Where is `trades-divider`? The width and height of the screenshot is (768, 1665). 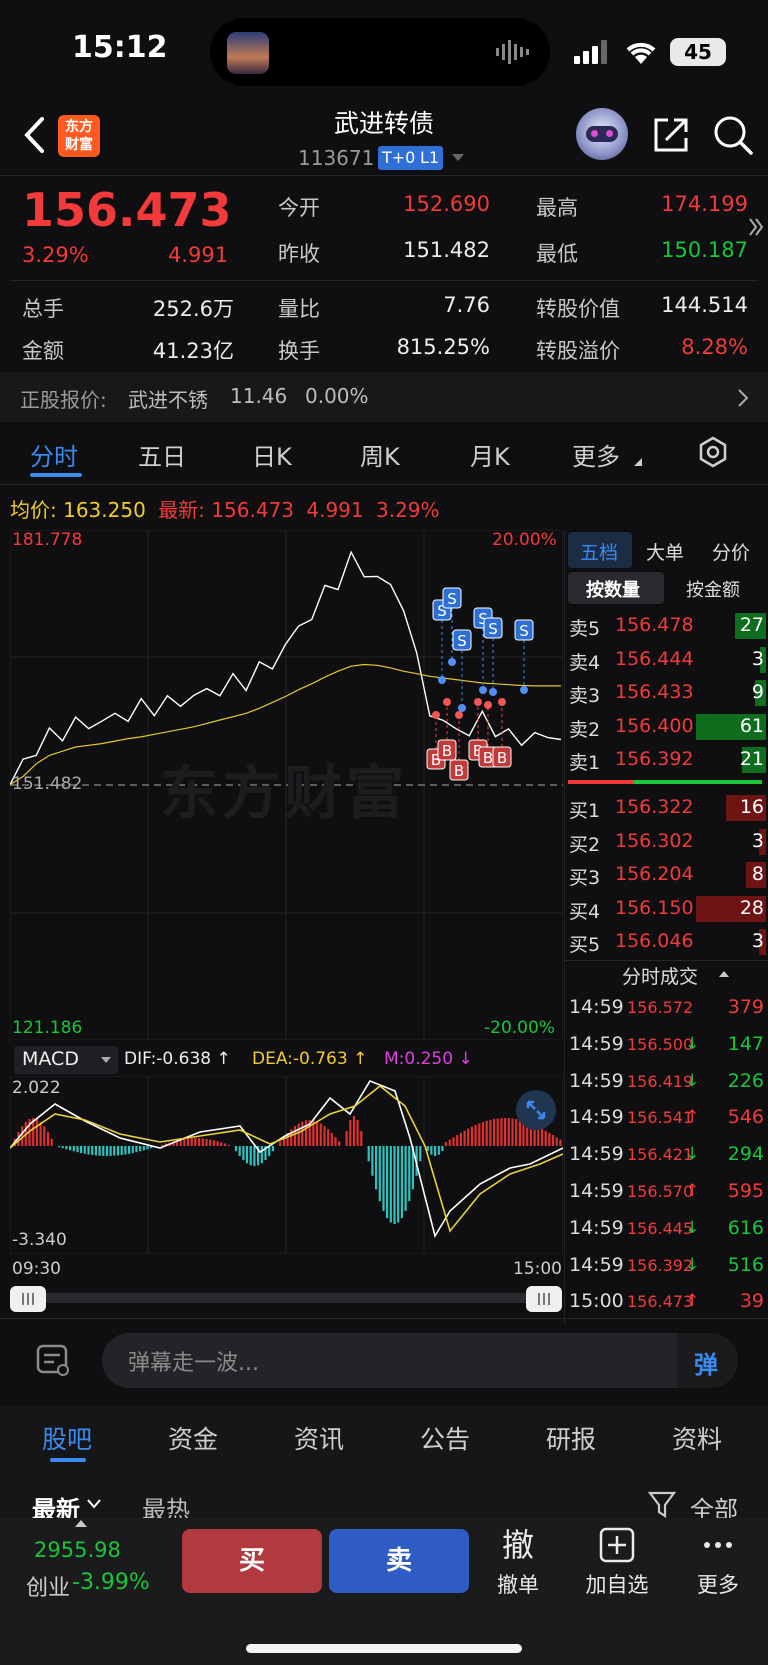
trades-divider is located at coordinates (666, 960).